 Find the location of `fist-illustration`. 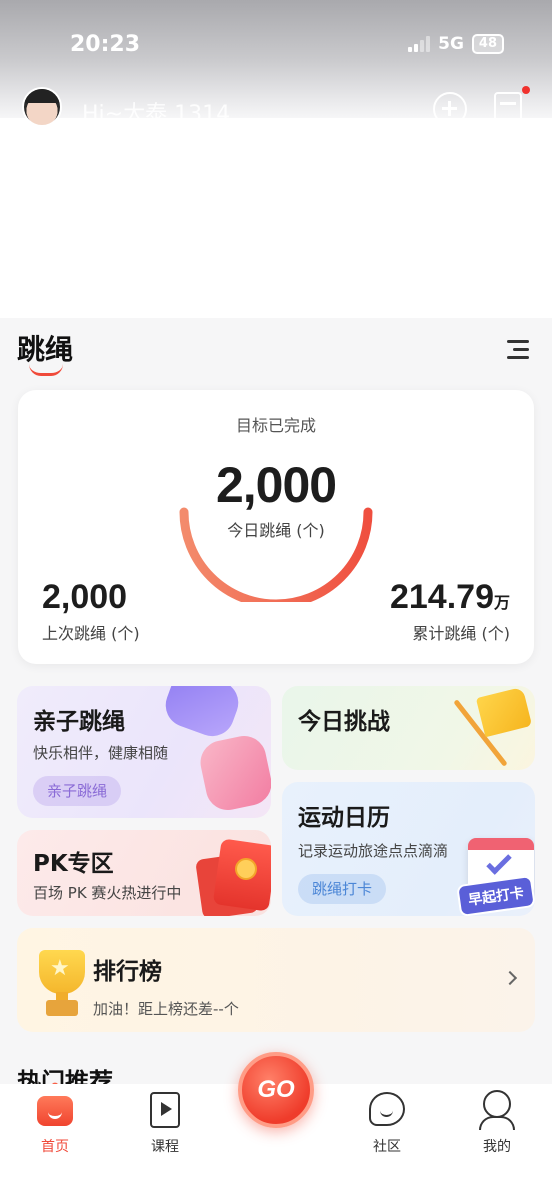

fist-illustration is located at coordinates (202, 714).